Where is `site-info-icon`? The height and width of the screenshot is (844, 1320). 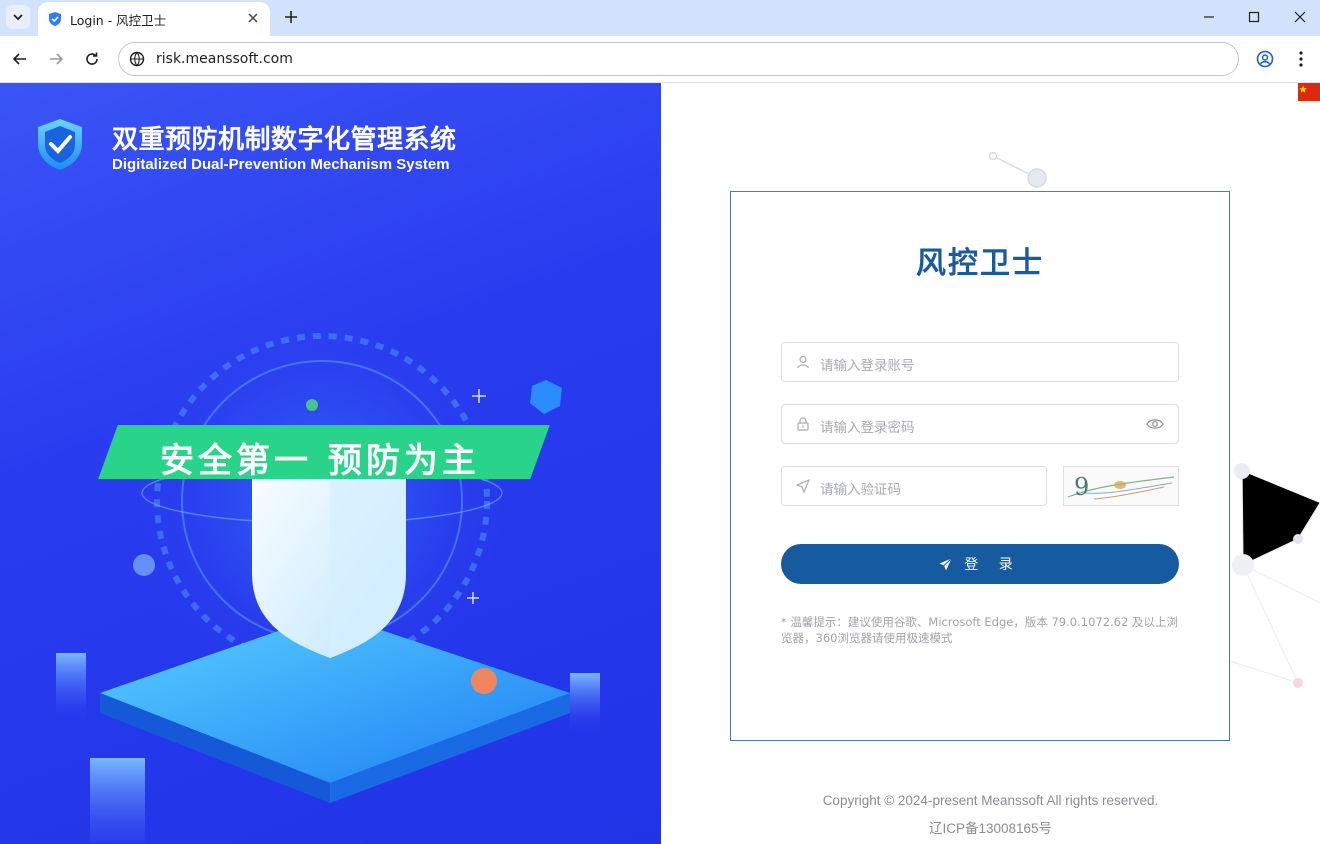 site-info-icon is located at coordinates (137, 59).